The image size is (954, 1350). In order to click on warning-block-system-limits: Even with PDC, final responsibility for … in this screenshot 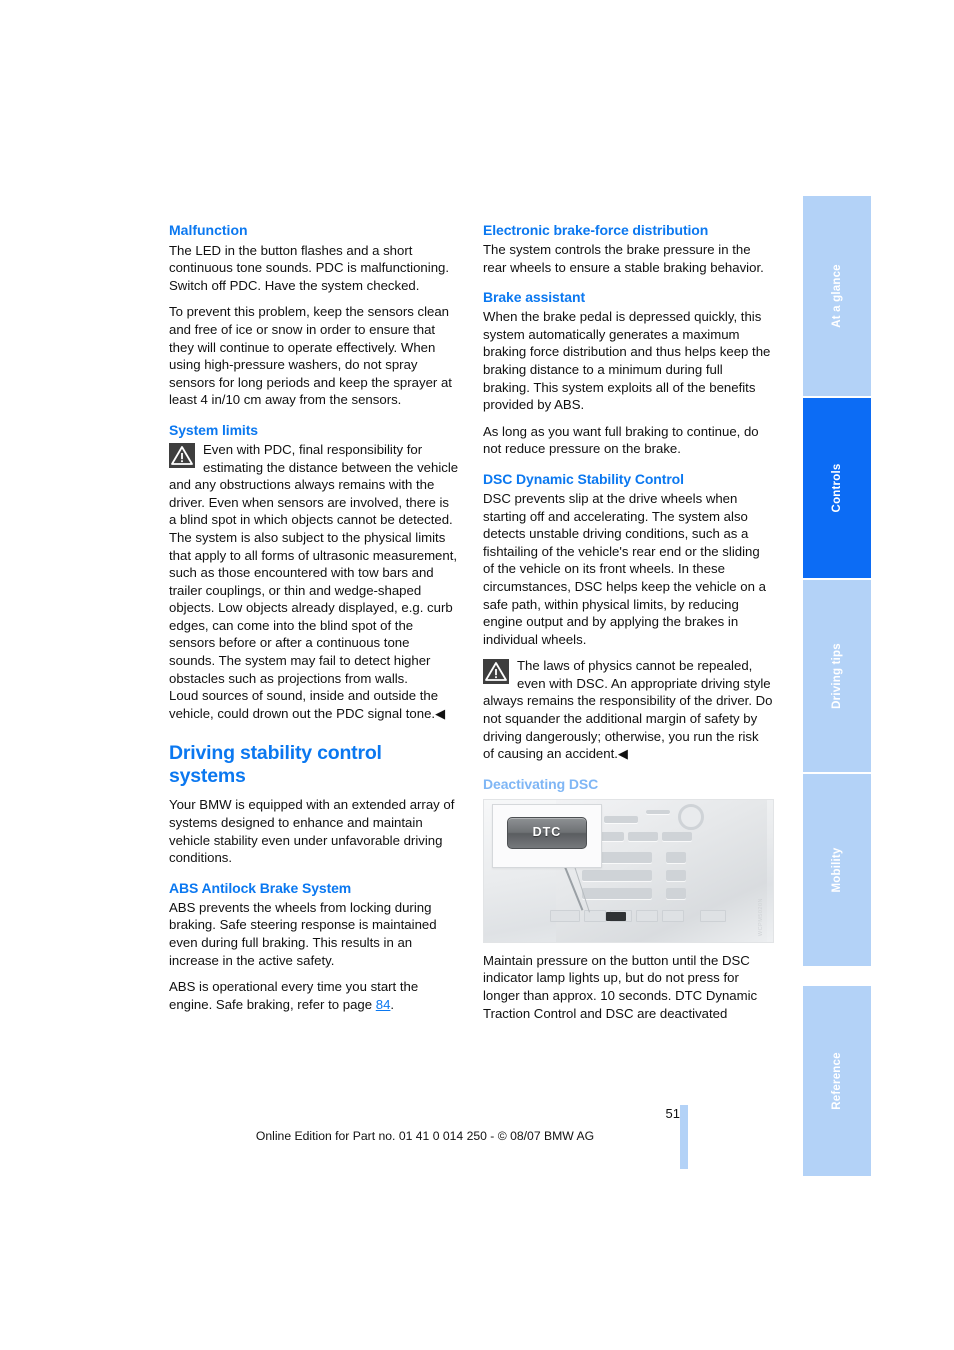, I will do `click(314, 564)`.